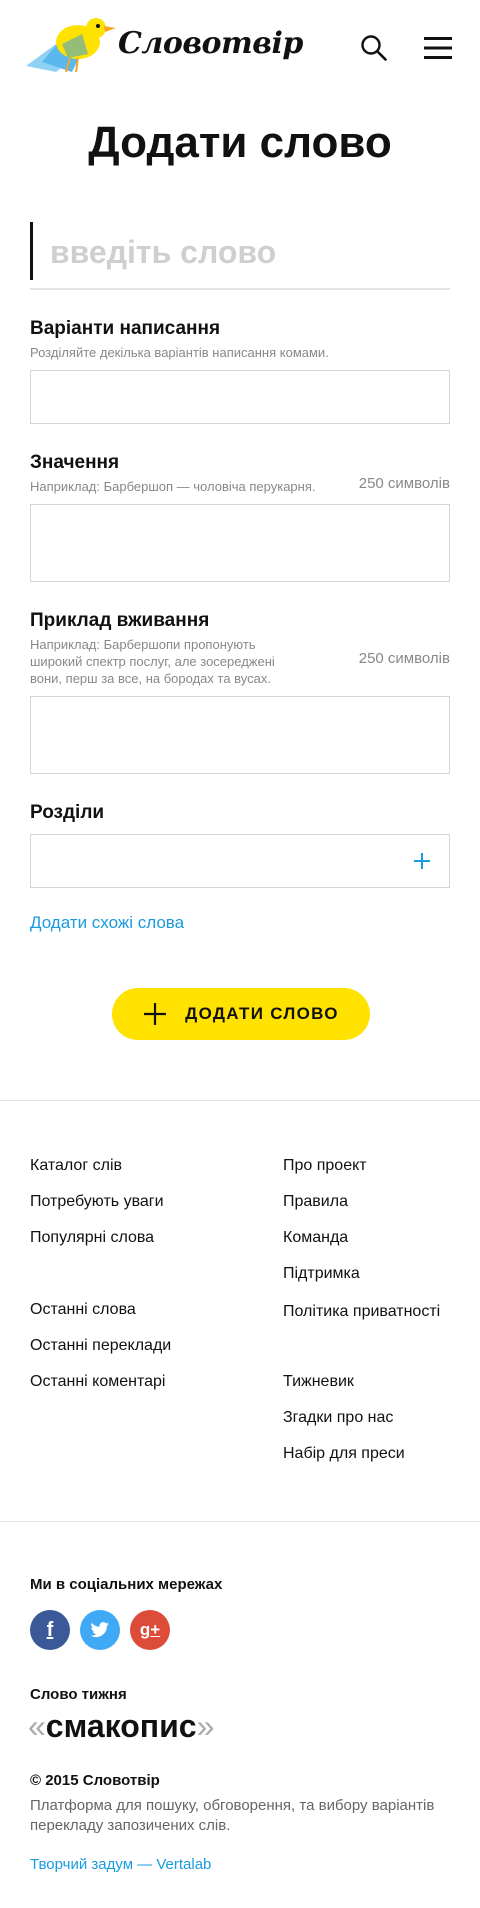 The image size is (480, 1908). I want to click on word-input-wrapper, so click(240, 255).